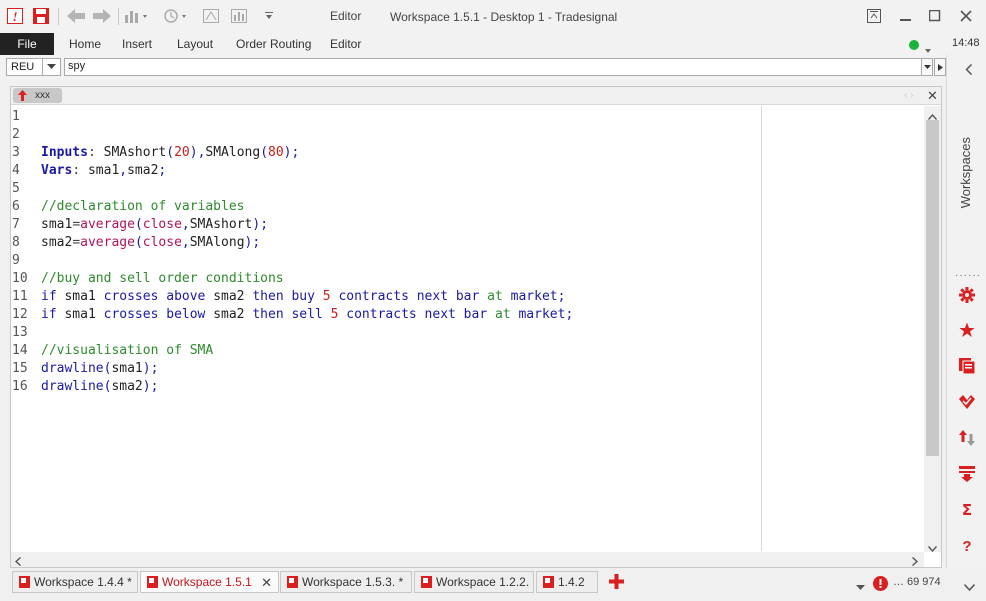  I want to click on gear-icon, so click(967, 295).